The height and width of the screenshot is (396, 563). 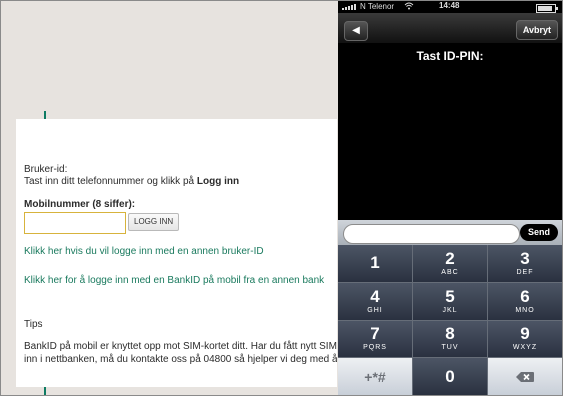 I want to click on key-number: 7, so click(x=375, y=334).